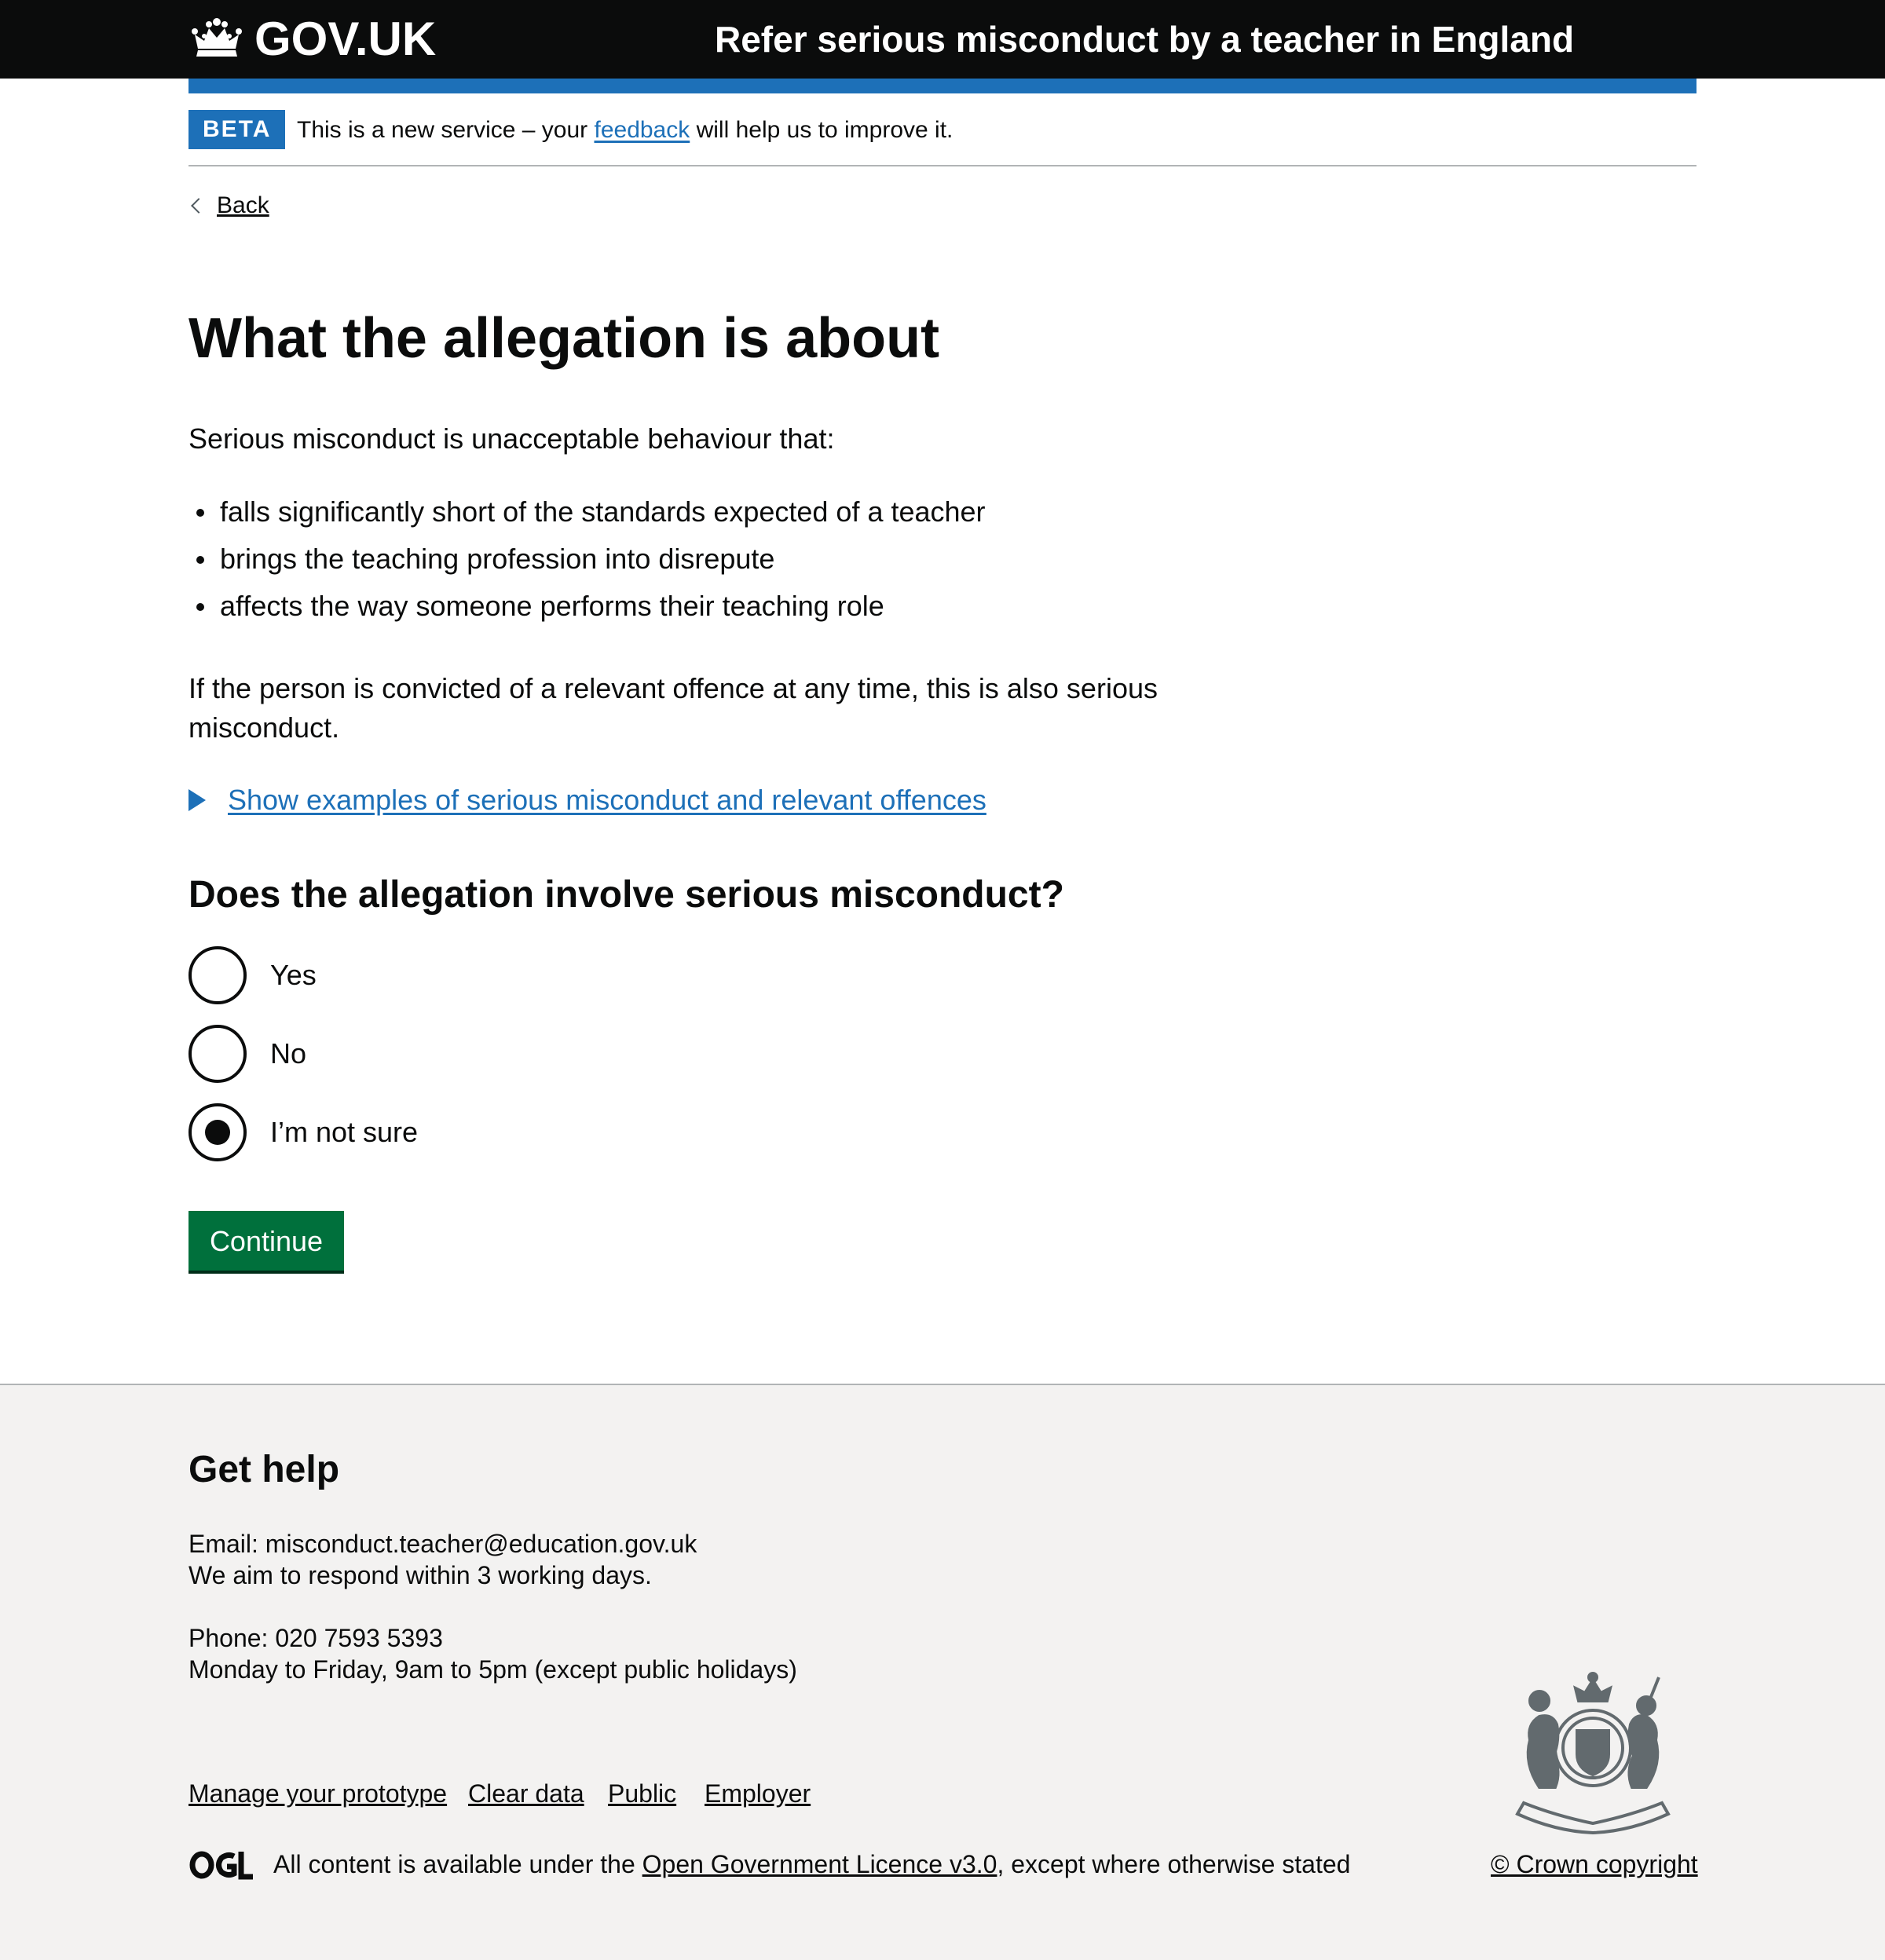 The height and width of the screenshot is (1960, 1885). Describe the element at coordinates (821, 130) in the screenshot. I see `phase-text-after: will help us to improve it.` at that location.